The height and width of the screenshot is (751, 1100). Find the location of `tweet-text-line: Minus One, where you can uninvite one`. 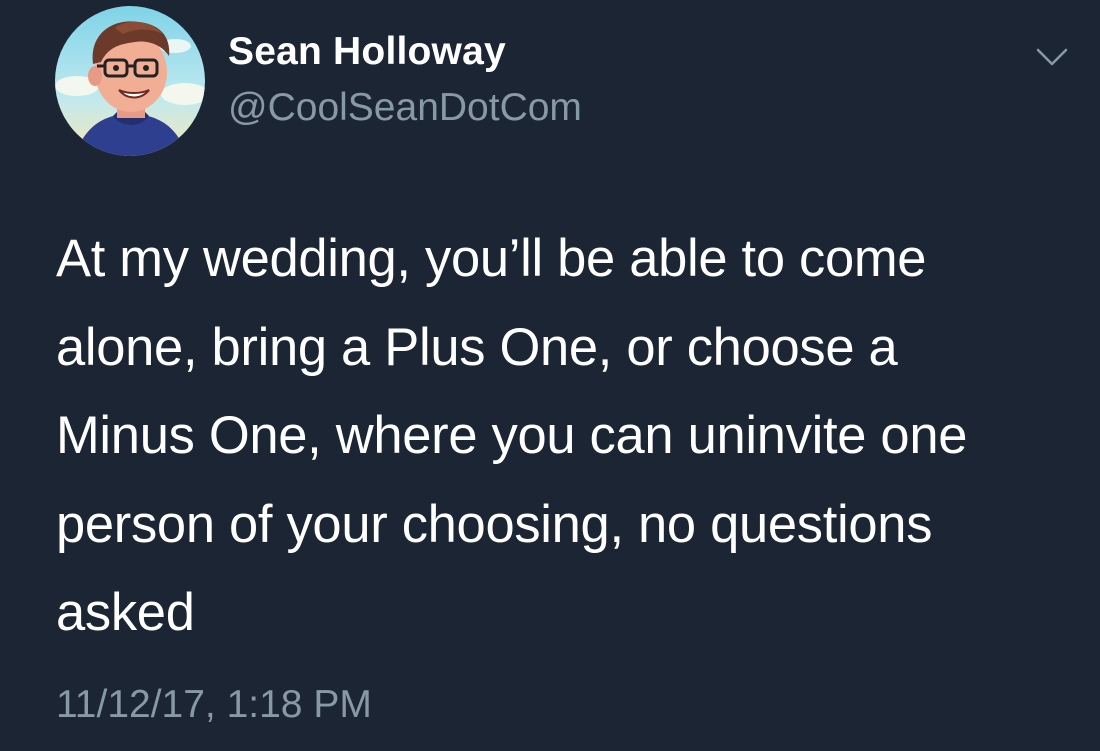

tweet-text-line: Minus One, where you can uninvite one is located at coordinates (512, 435).